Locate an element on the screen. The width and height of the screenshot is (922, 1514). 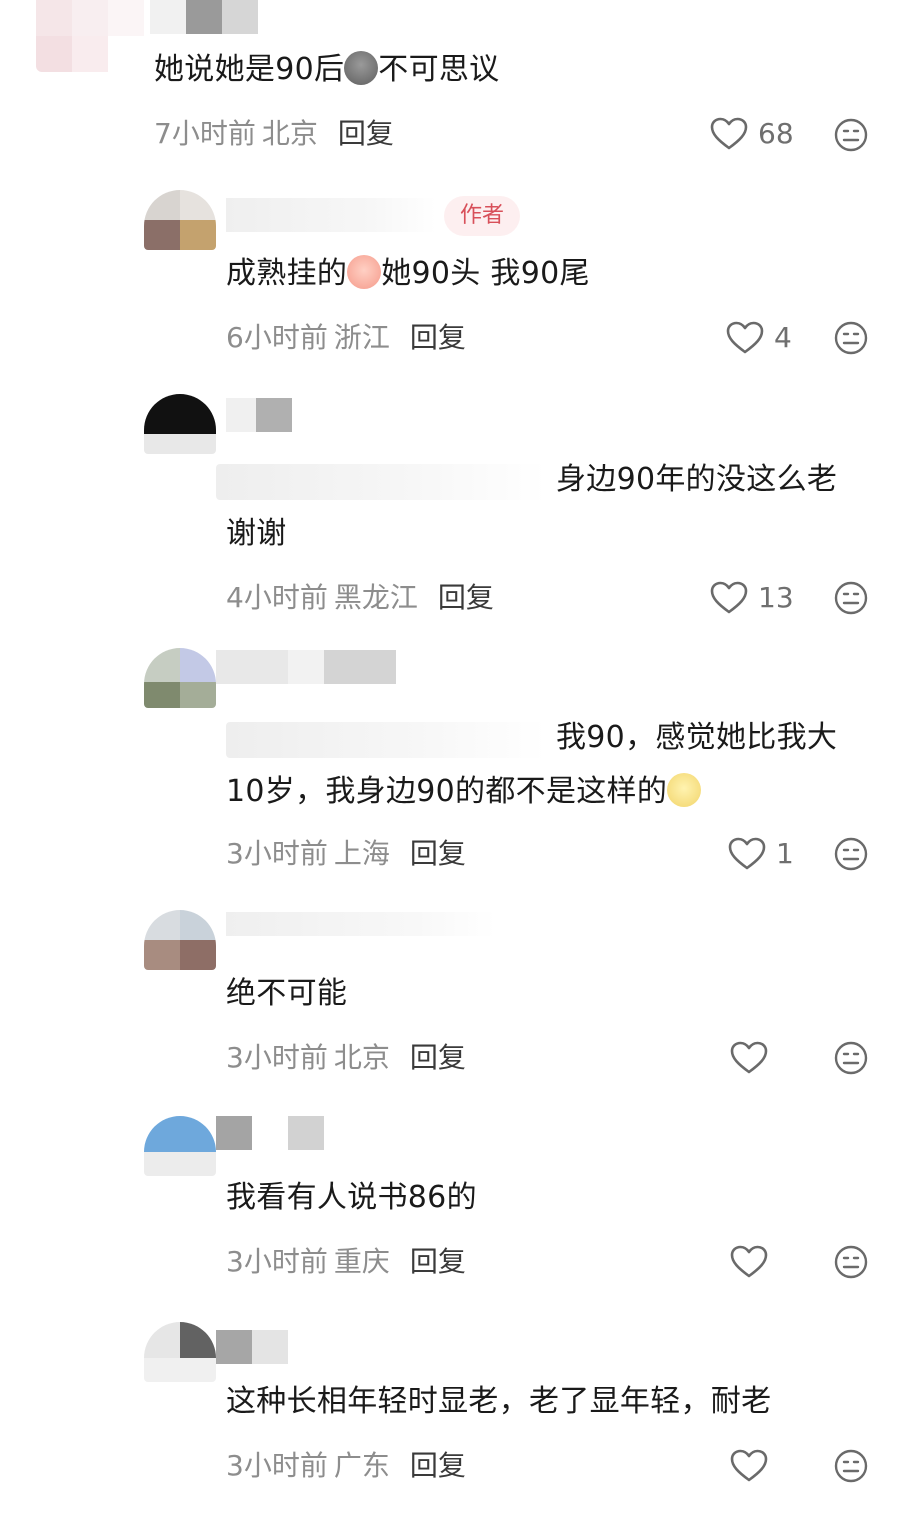
comment-meta: 7小时前 北京 回复 is located at coordinates (274, 134).